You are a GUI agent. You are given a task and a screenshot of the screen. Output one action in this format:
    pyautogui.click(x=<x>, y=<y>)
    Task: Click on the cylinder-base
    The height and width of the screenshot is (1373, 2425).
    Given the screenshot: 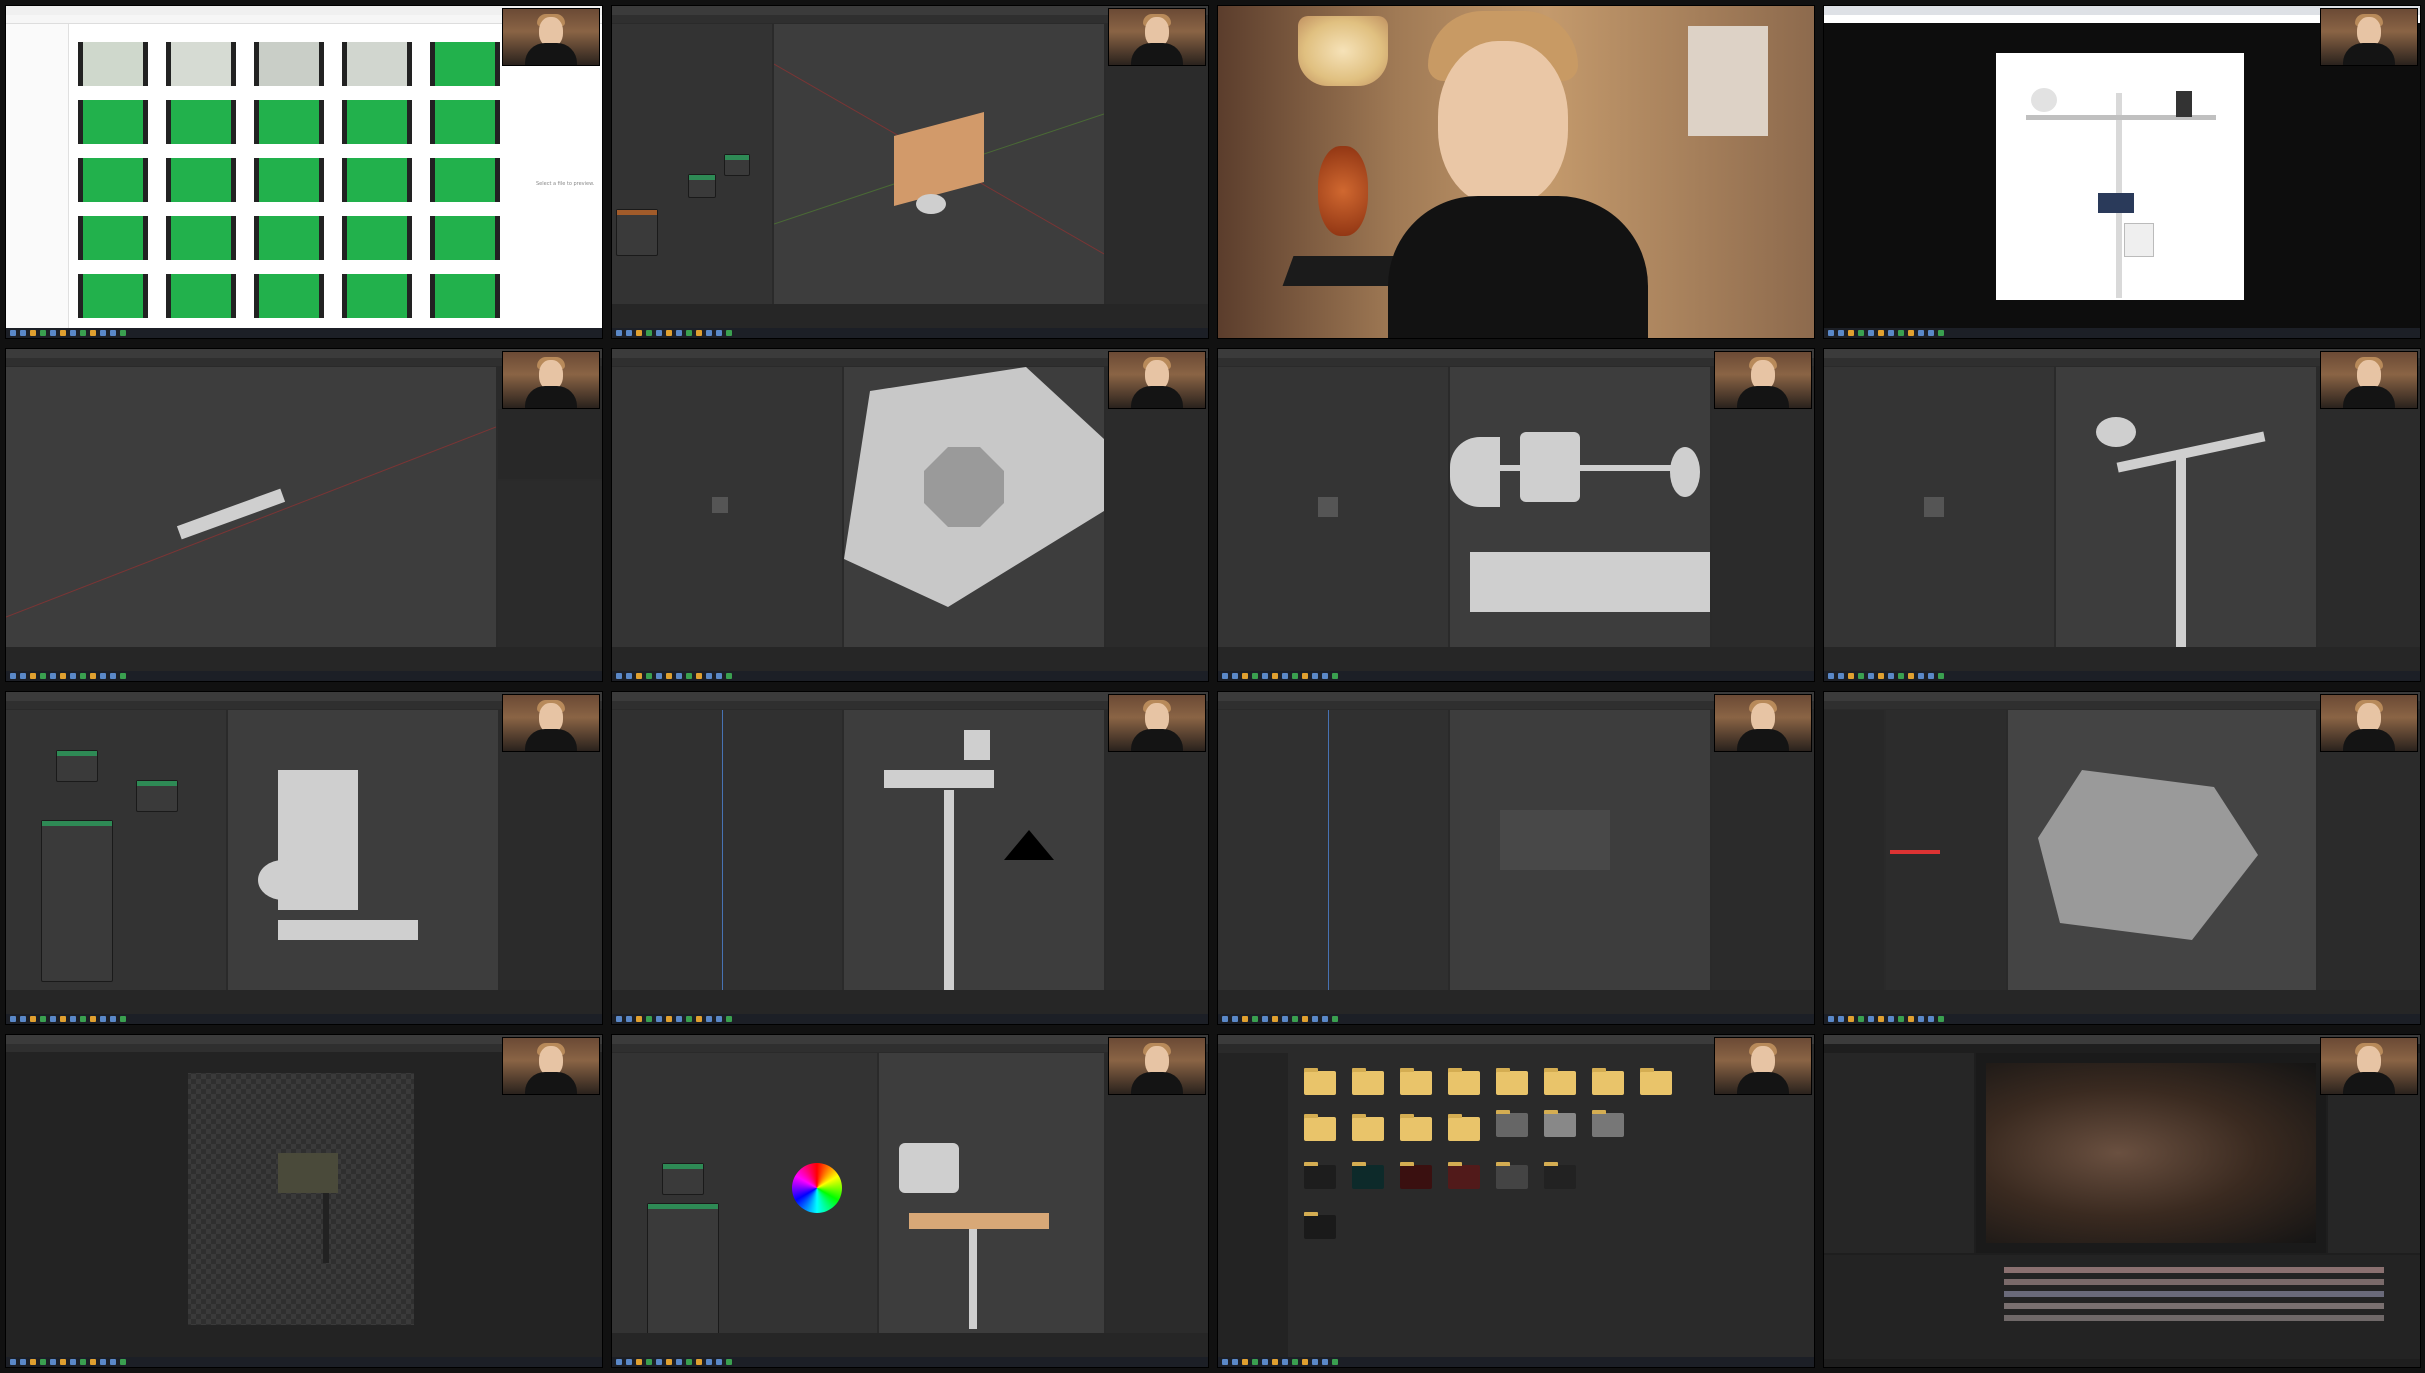 What is the action you would take?
    pyautogui.click(x=931, y=204)
    